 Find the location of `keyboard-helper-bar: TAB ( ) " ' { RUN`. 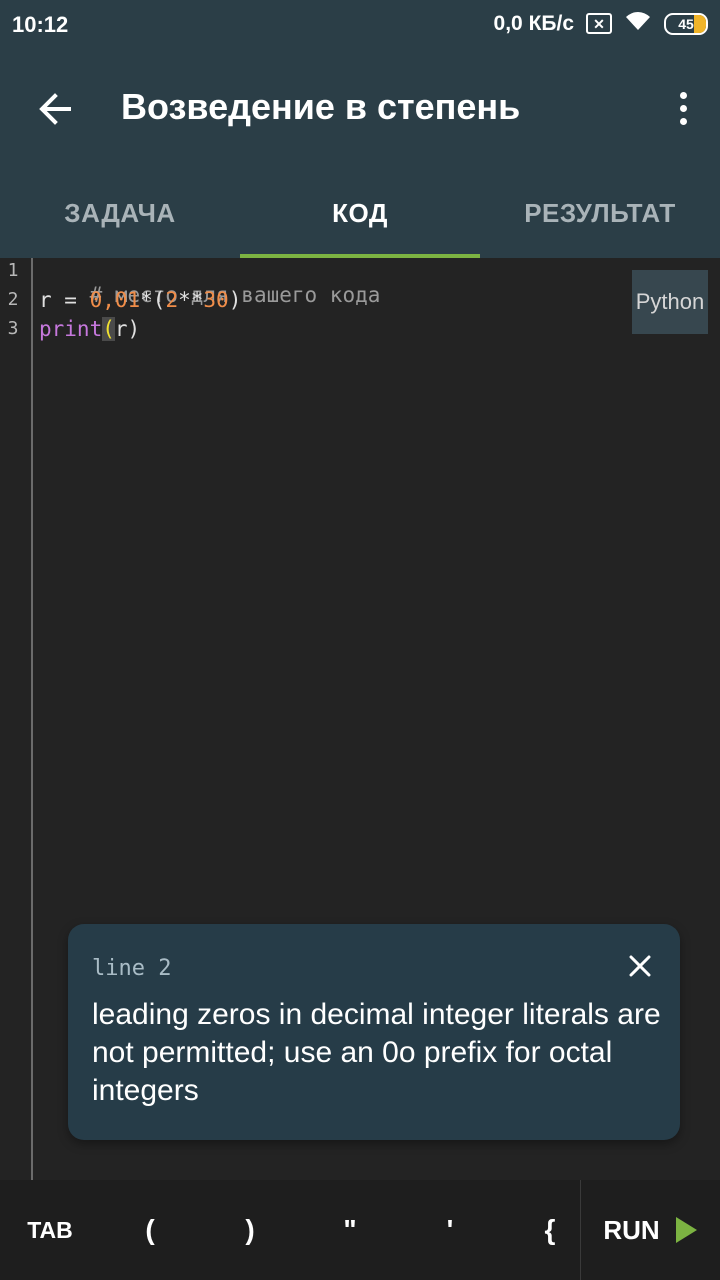

keyboard-helper-bar: TAB ( ) " ' { RUN is located at coordinates (360, 1230).